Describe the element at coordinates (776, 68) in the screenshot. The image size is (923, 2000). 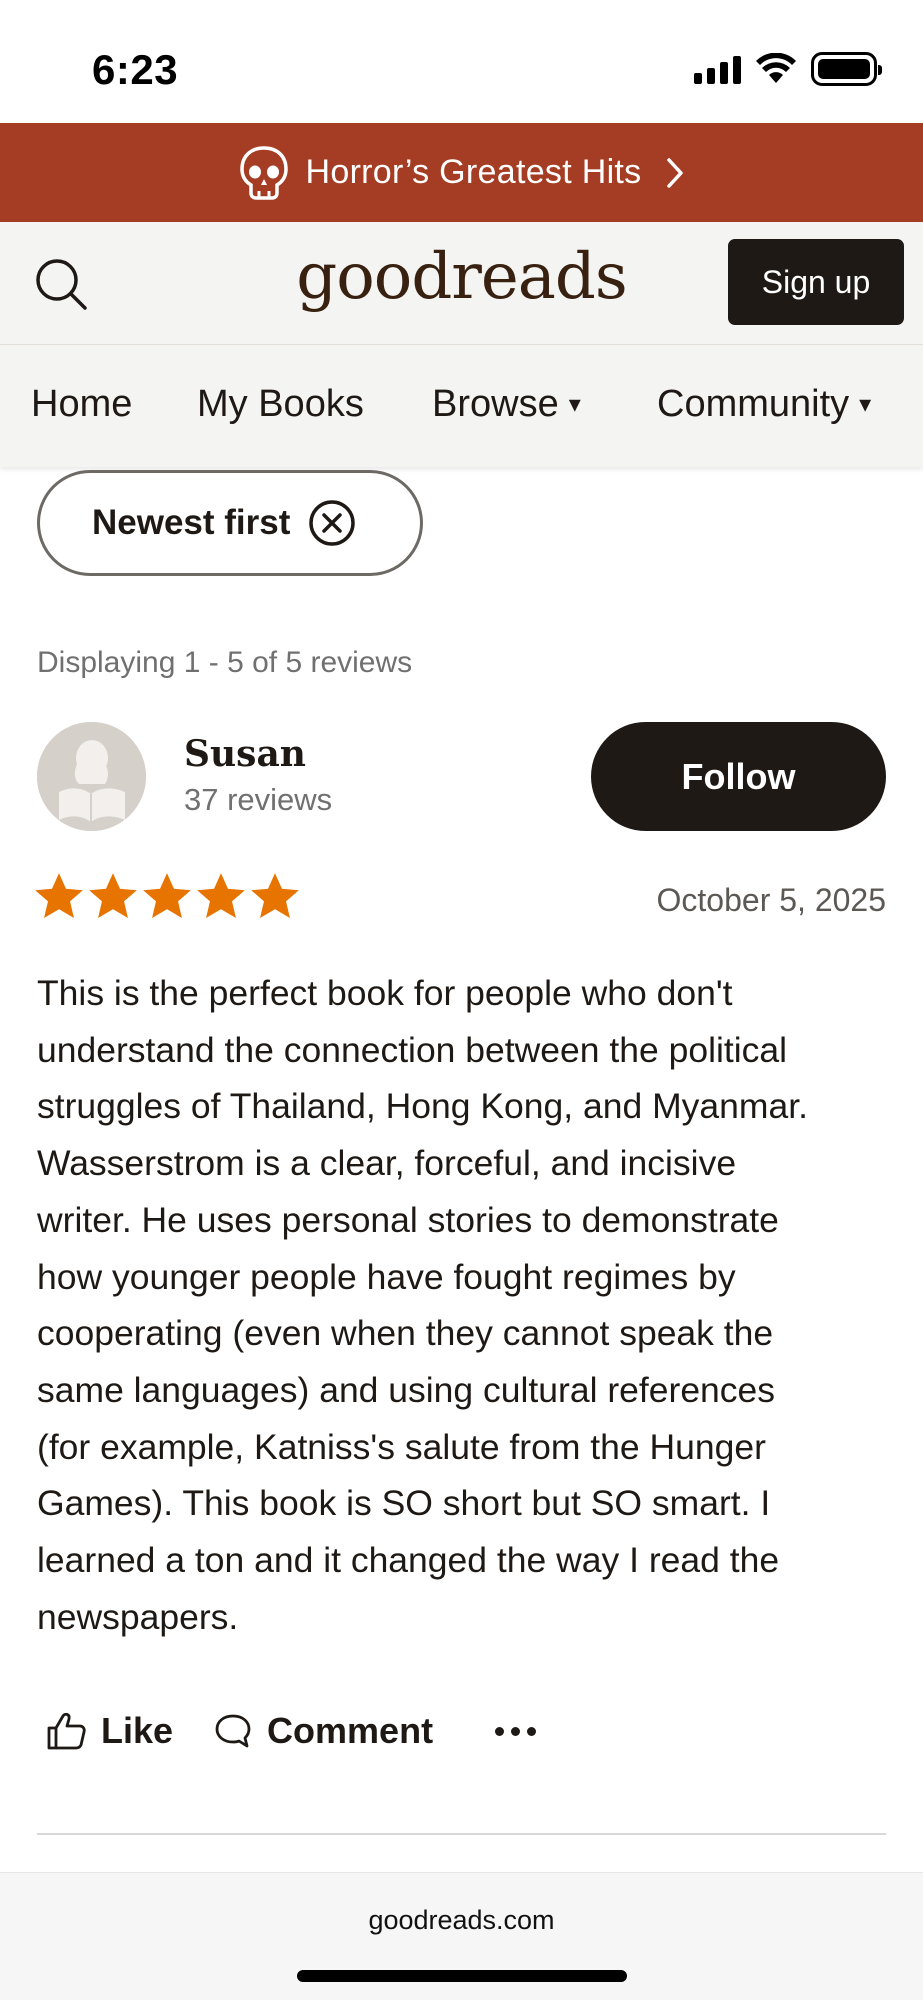
I see `wifi-icon` at that location.